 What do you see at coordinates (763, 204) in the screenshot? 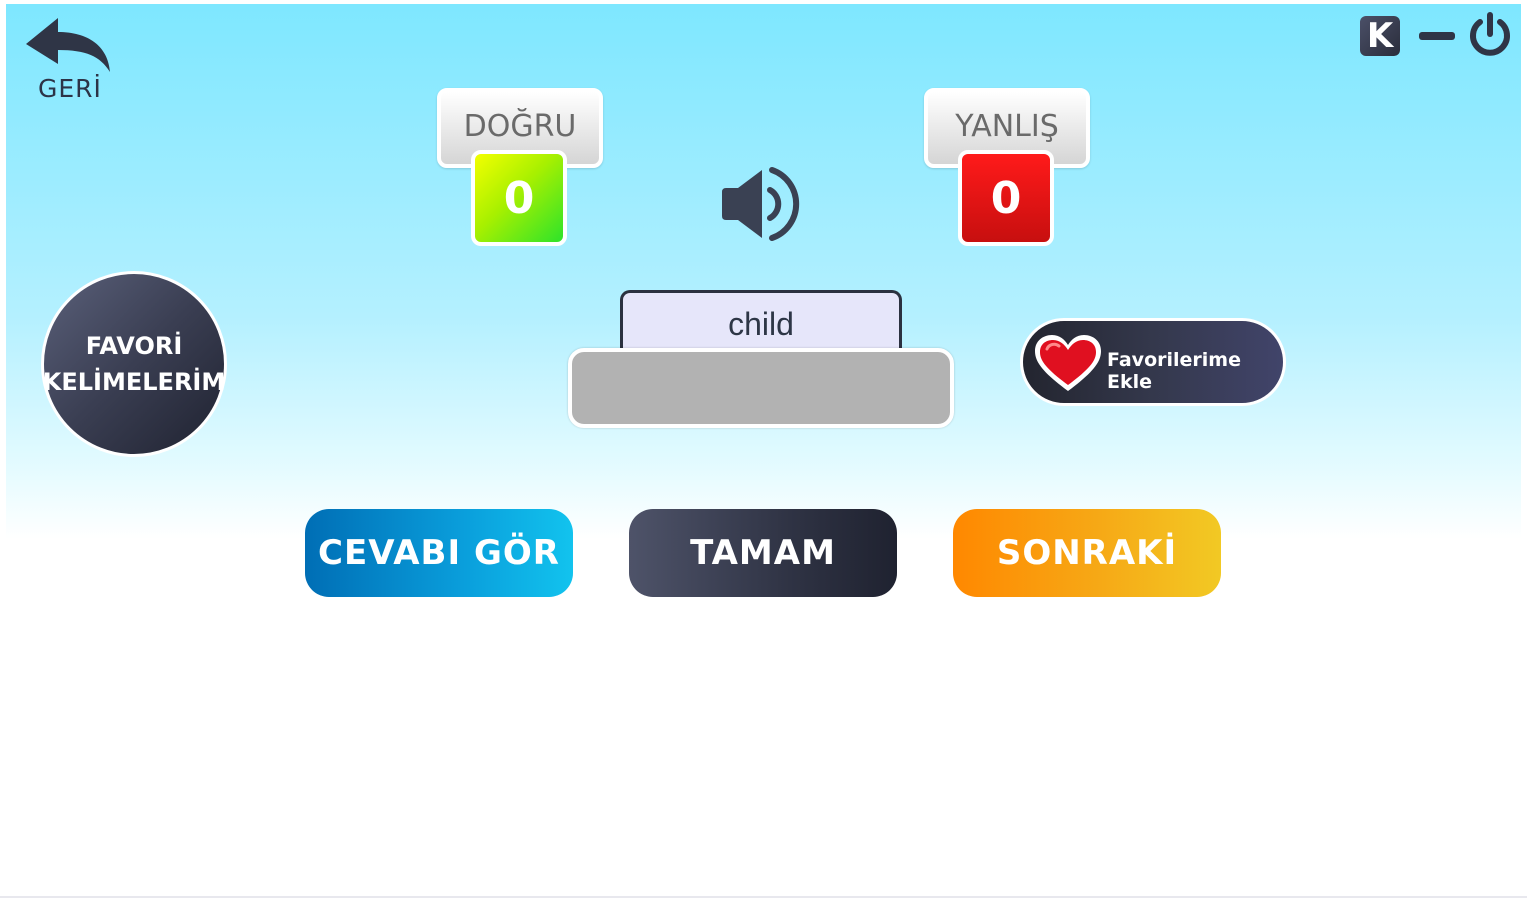
I see `speaker-icon` at bounding box center [763, 204].